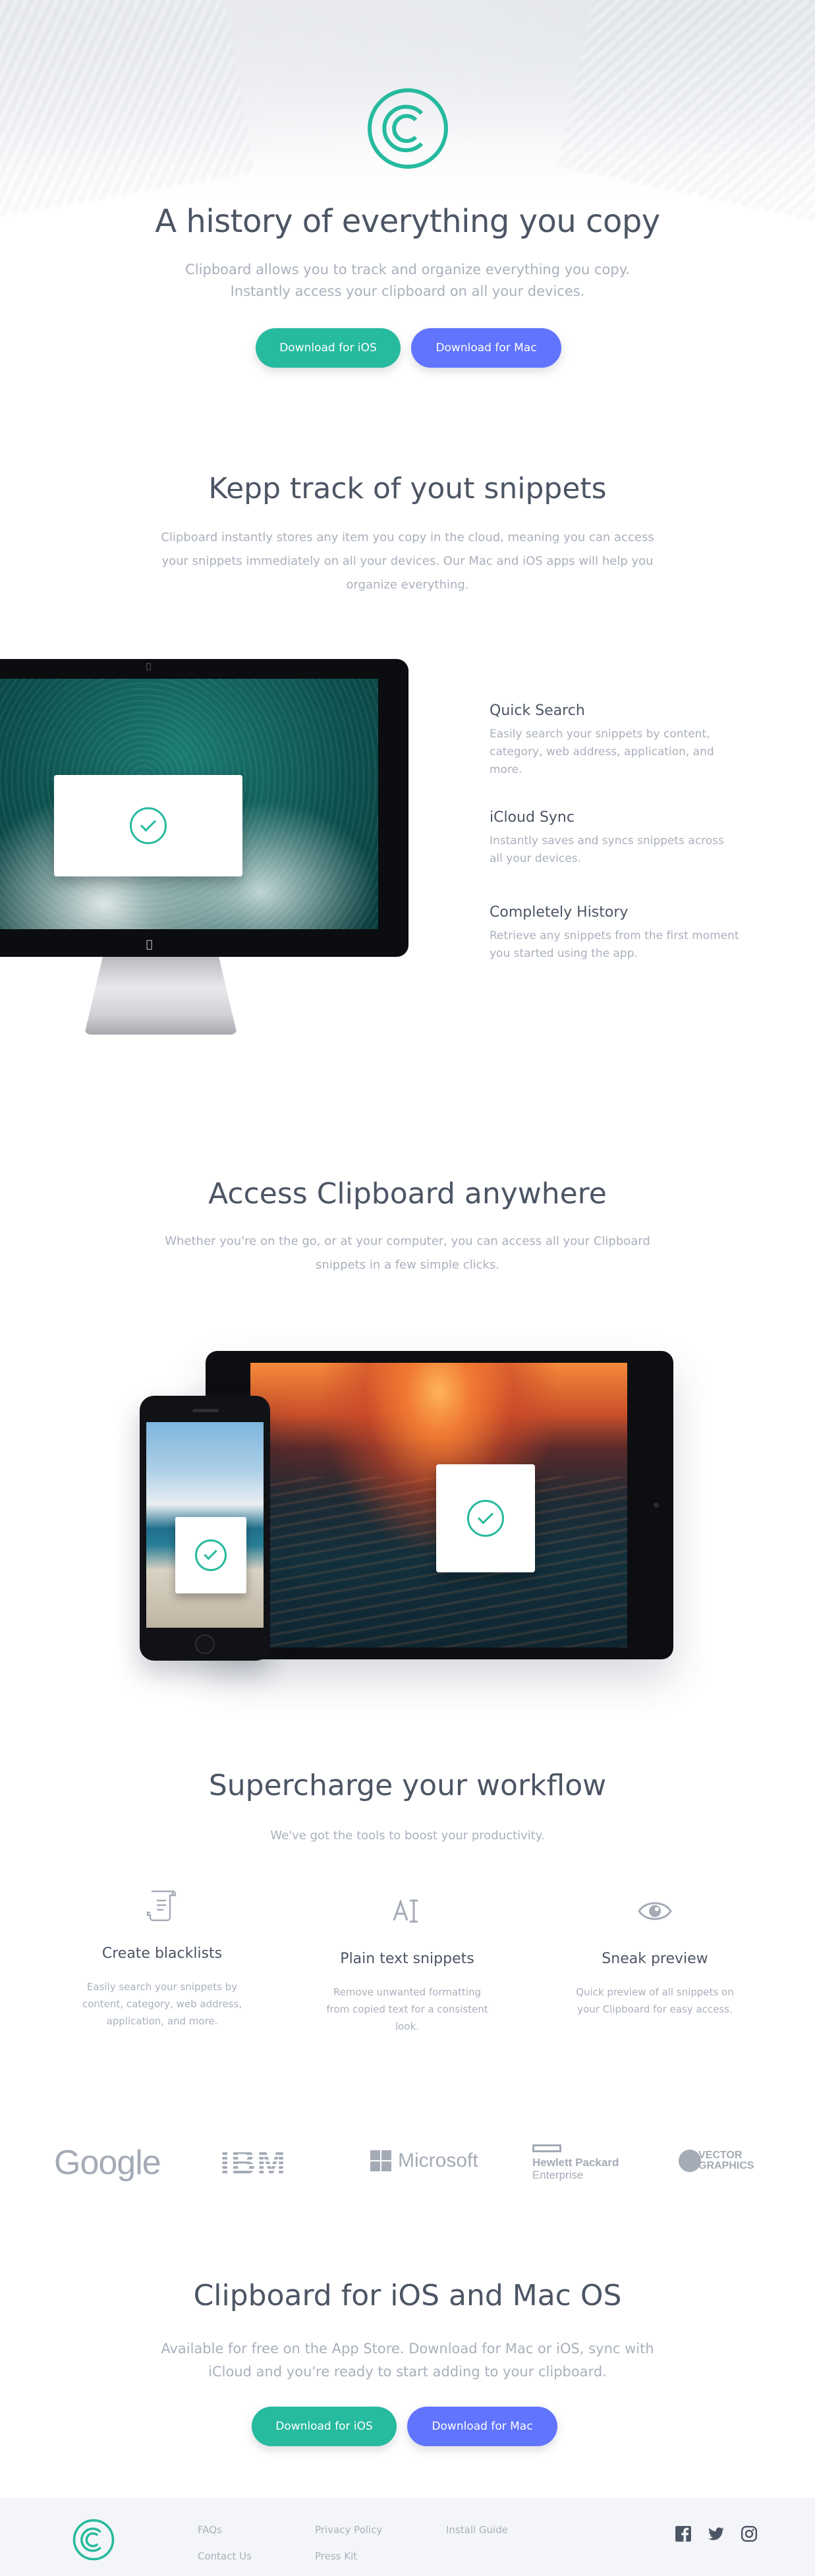  I want to click on snippets-title: Kepp track of yout snippets, so click(407, 489).